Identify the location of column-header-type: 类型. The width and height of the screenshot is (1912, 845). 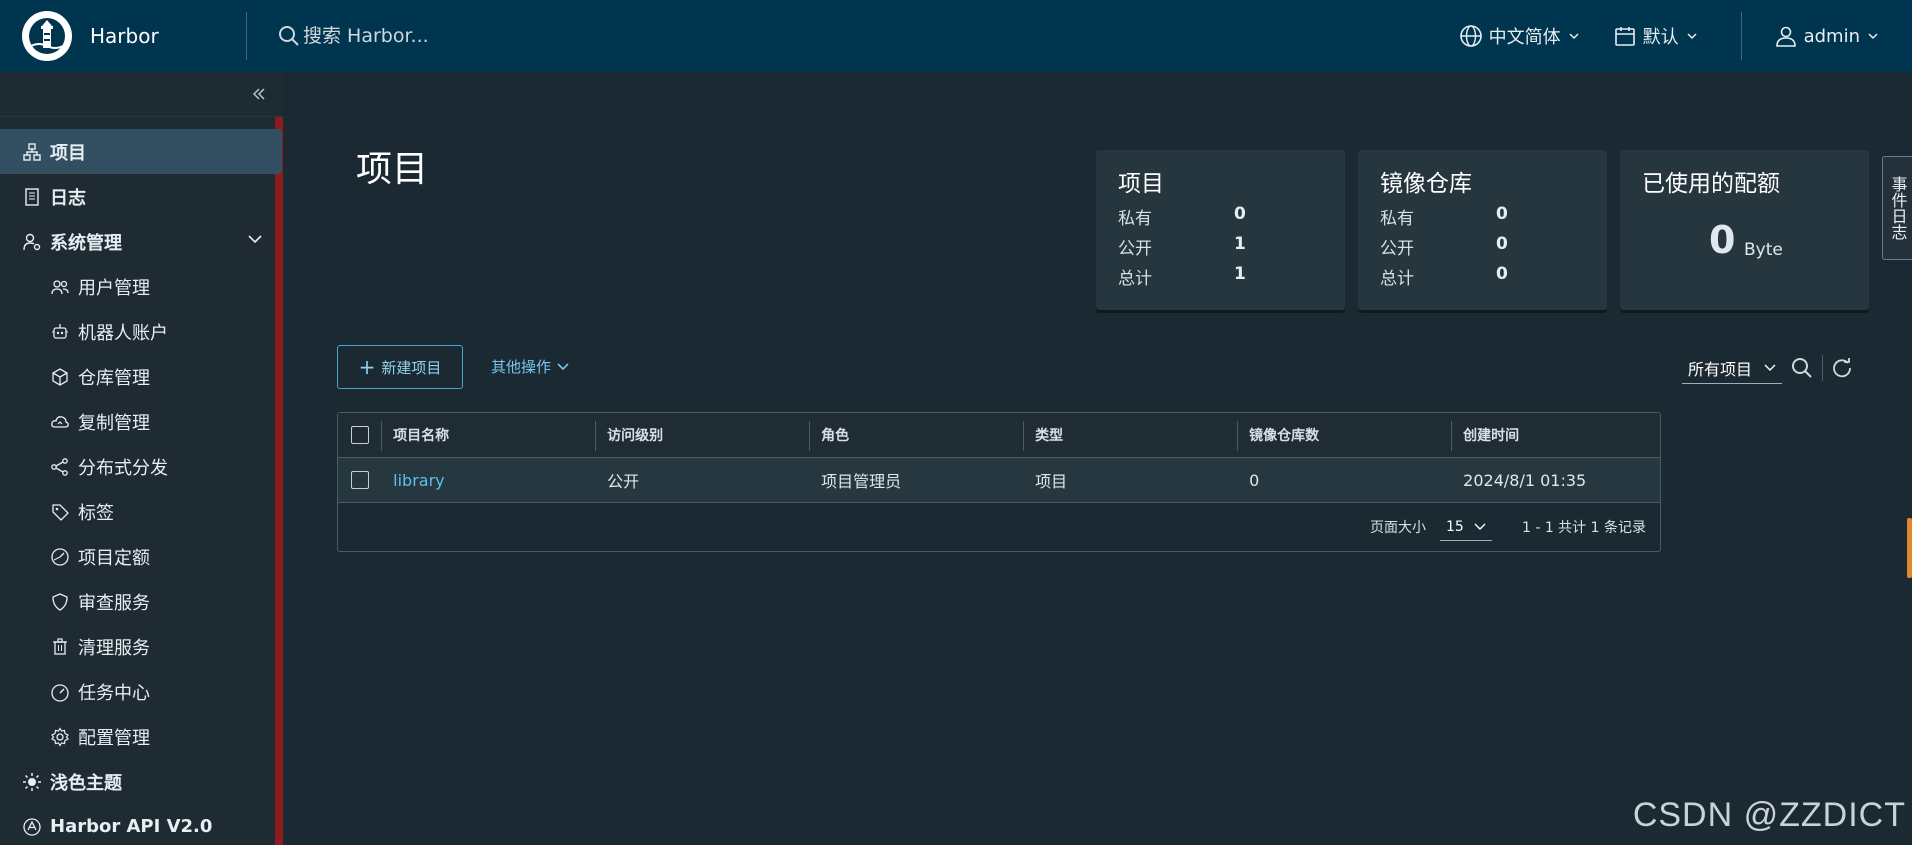
(1130, 435).